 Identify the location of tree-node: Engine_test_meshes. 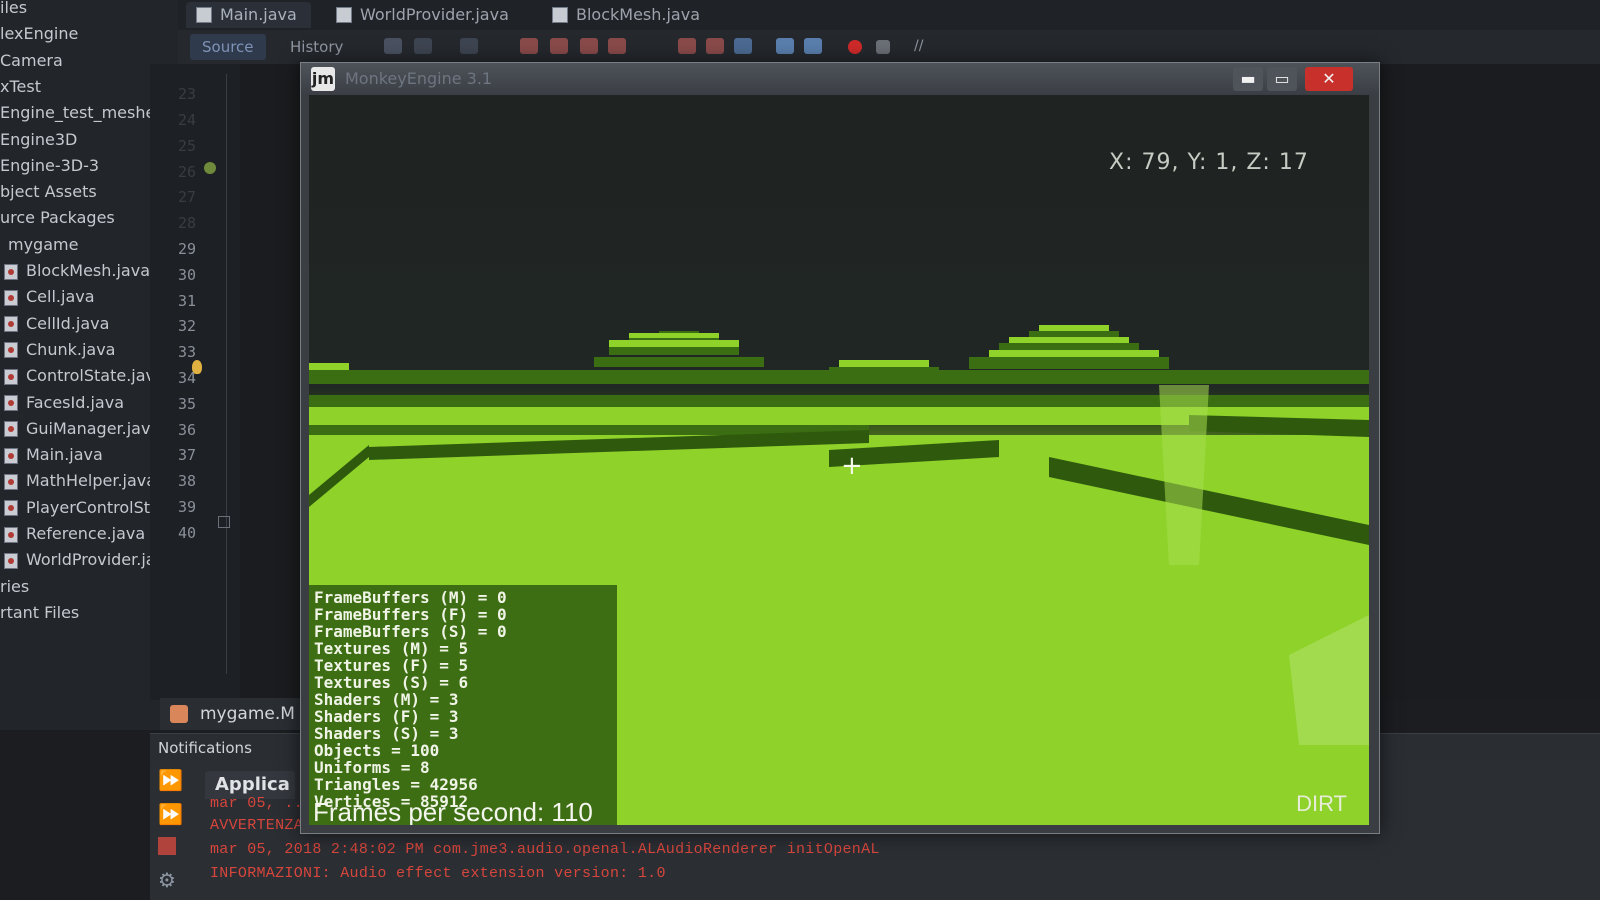
(82, 113).